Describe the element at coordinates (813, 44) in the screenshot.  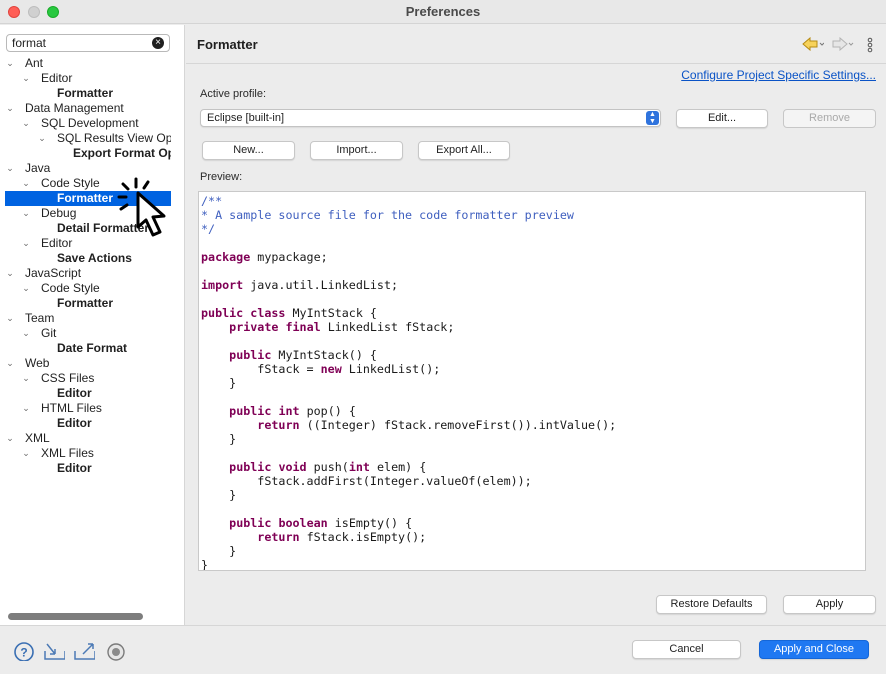
I see `back-arrow-icon` at that location.